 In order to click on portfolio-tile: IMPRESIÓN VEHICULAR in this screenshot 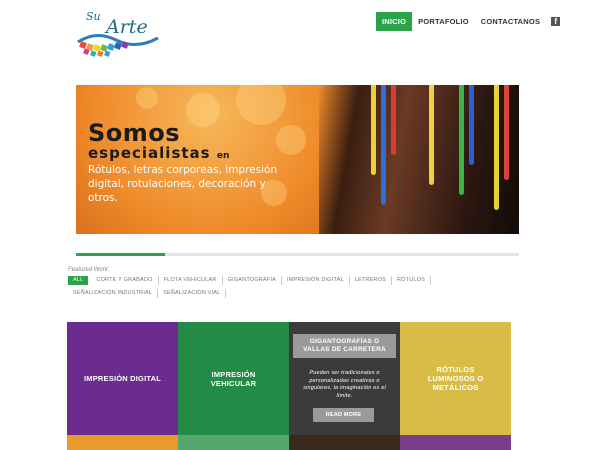, I will do `click(233, 378)`.